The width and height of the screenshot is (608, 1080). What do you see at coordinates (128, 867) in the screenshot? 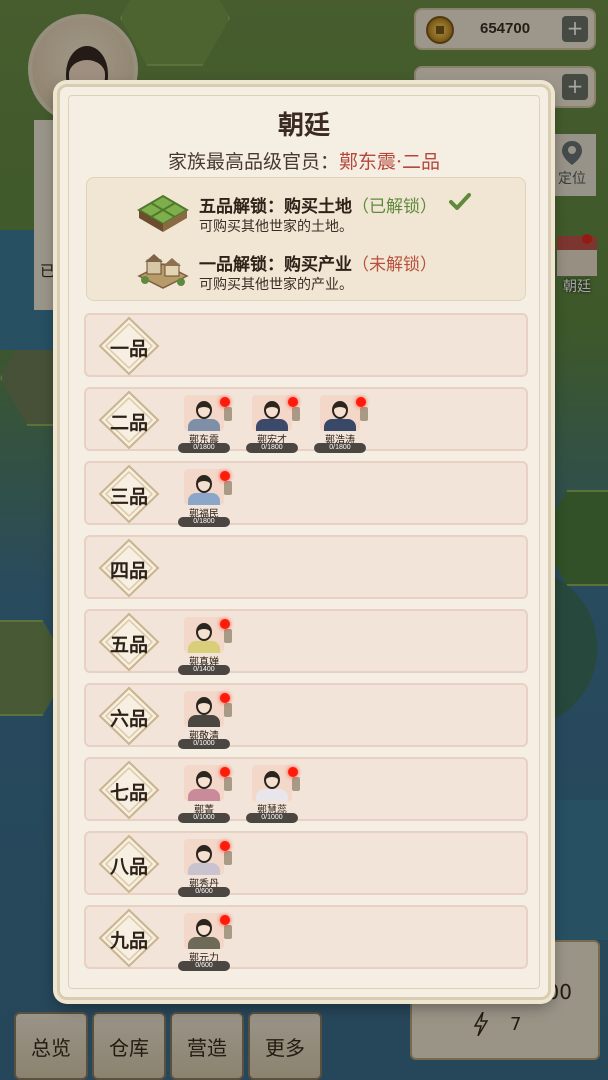
I see `rank-label: 八品` at bounding box center [128, 867].